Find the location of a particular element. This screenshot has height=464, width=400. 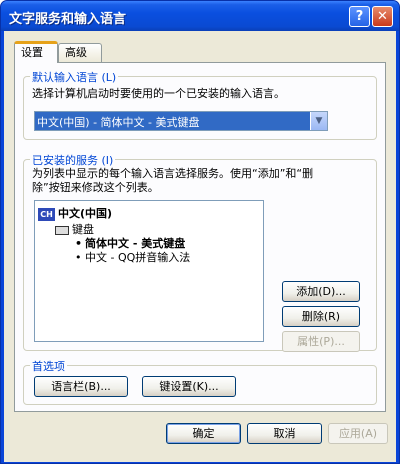

tab-advanced: 高级 is located at coordinates (80, 52).